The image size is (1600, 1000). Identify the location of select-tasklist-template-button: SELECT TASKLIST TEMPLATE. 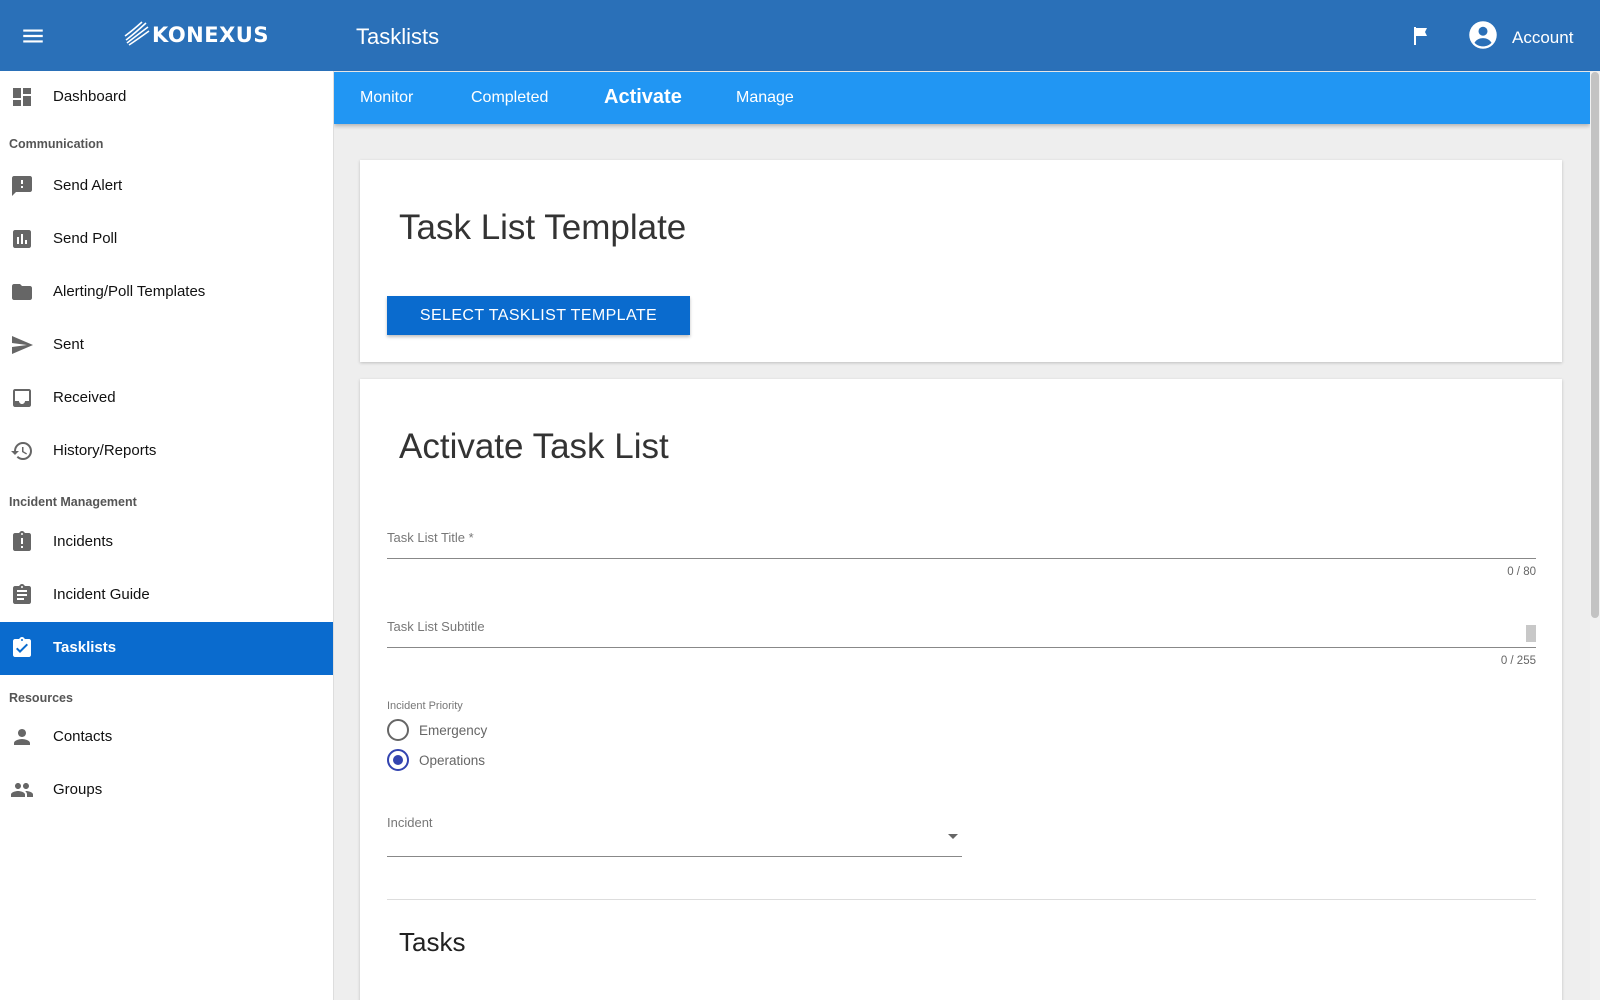
(538, 315).